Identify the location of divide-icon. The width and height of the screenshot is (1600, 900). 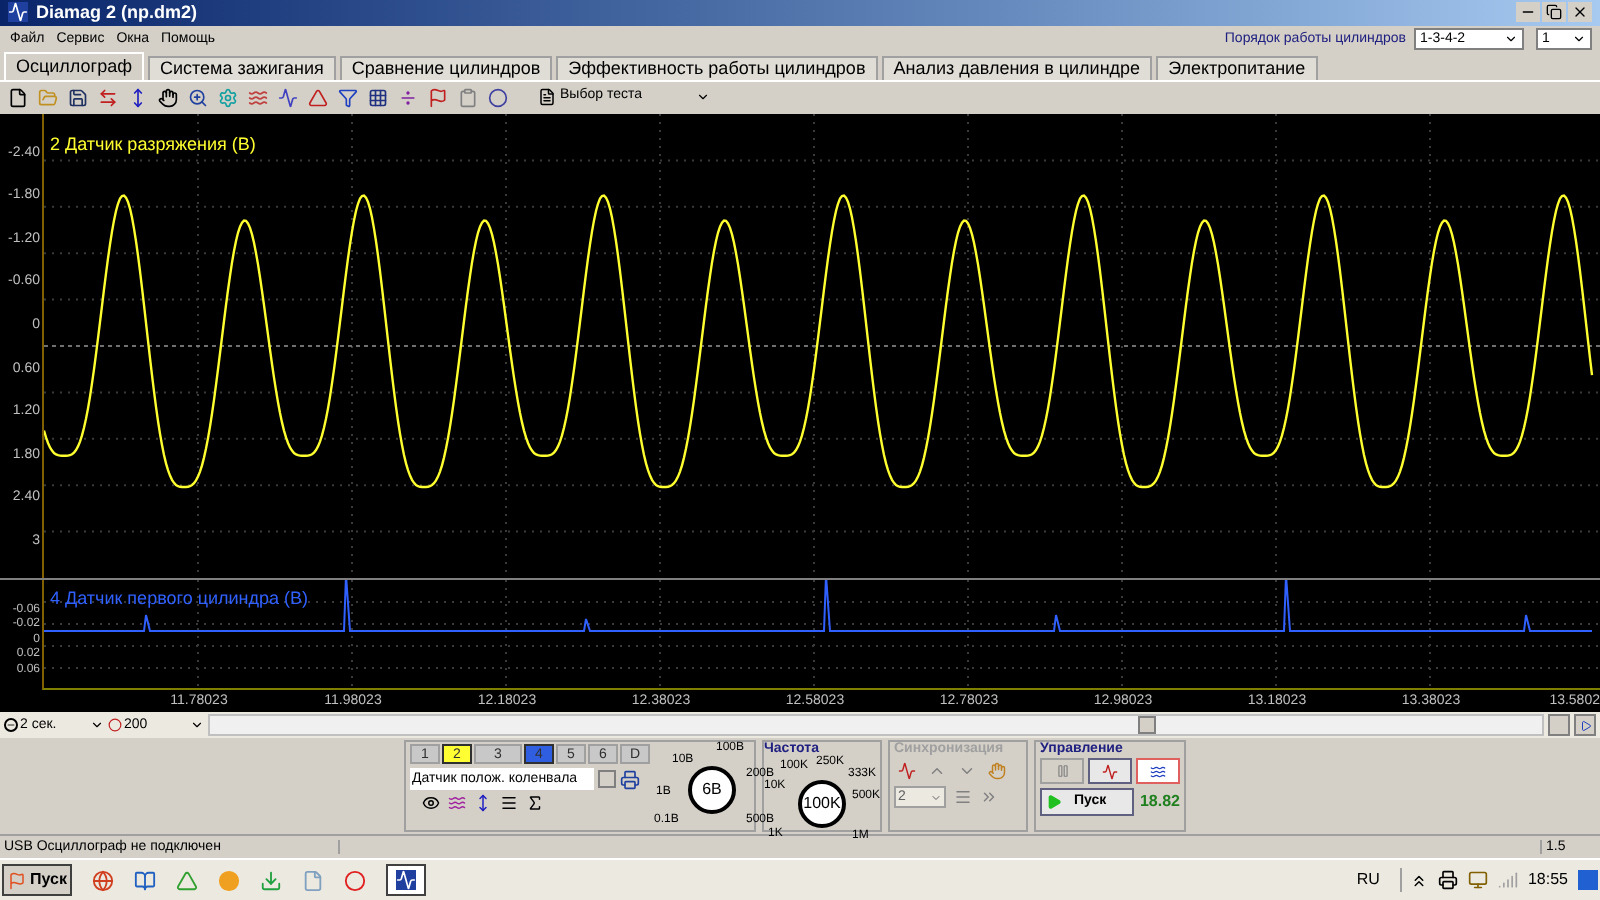
(408, 97).